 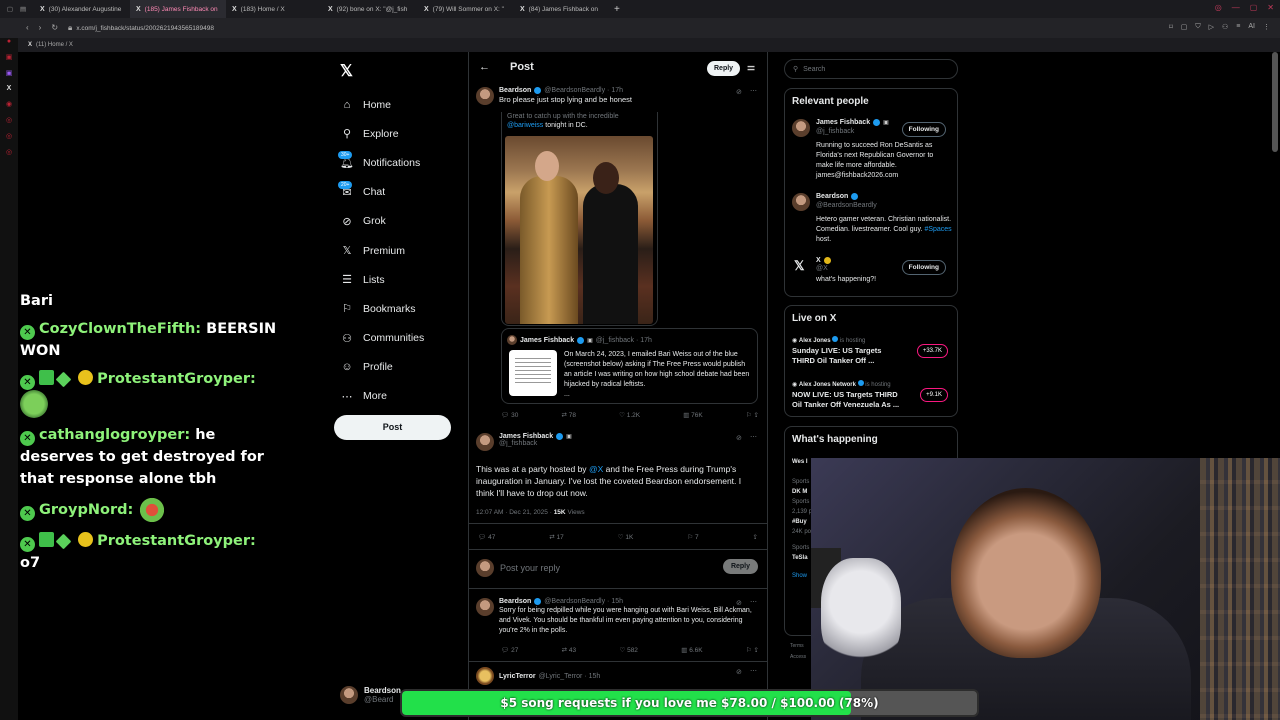 I want to click on author-name: James Fishback, so click(x=526, y=436).